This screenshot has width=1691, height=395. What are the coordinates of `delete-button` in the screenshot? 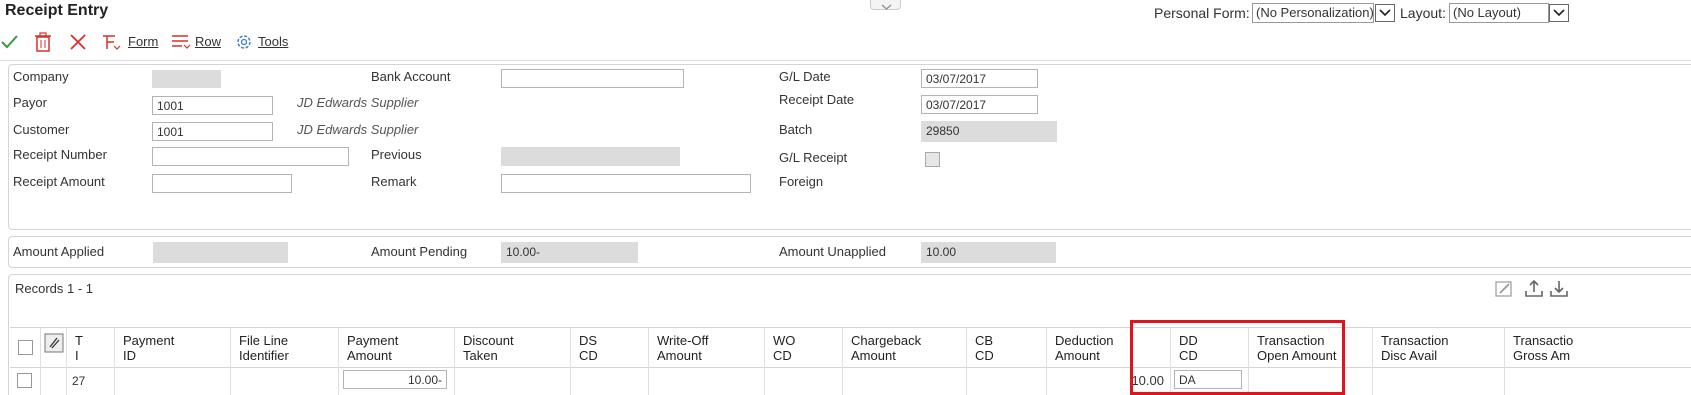 It's located at (43, 42).